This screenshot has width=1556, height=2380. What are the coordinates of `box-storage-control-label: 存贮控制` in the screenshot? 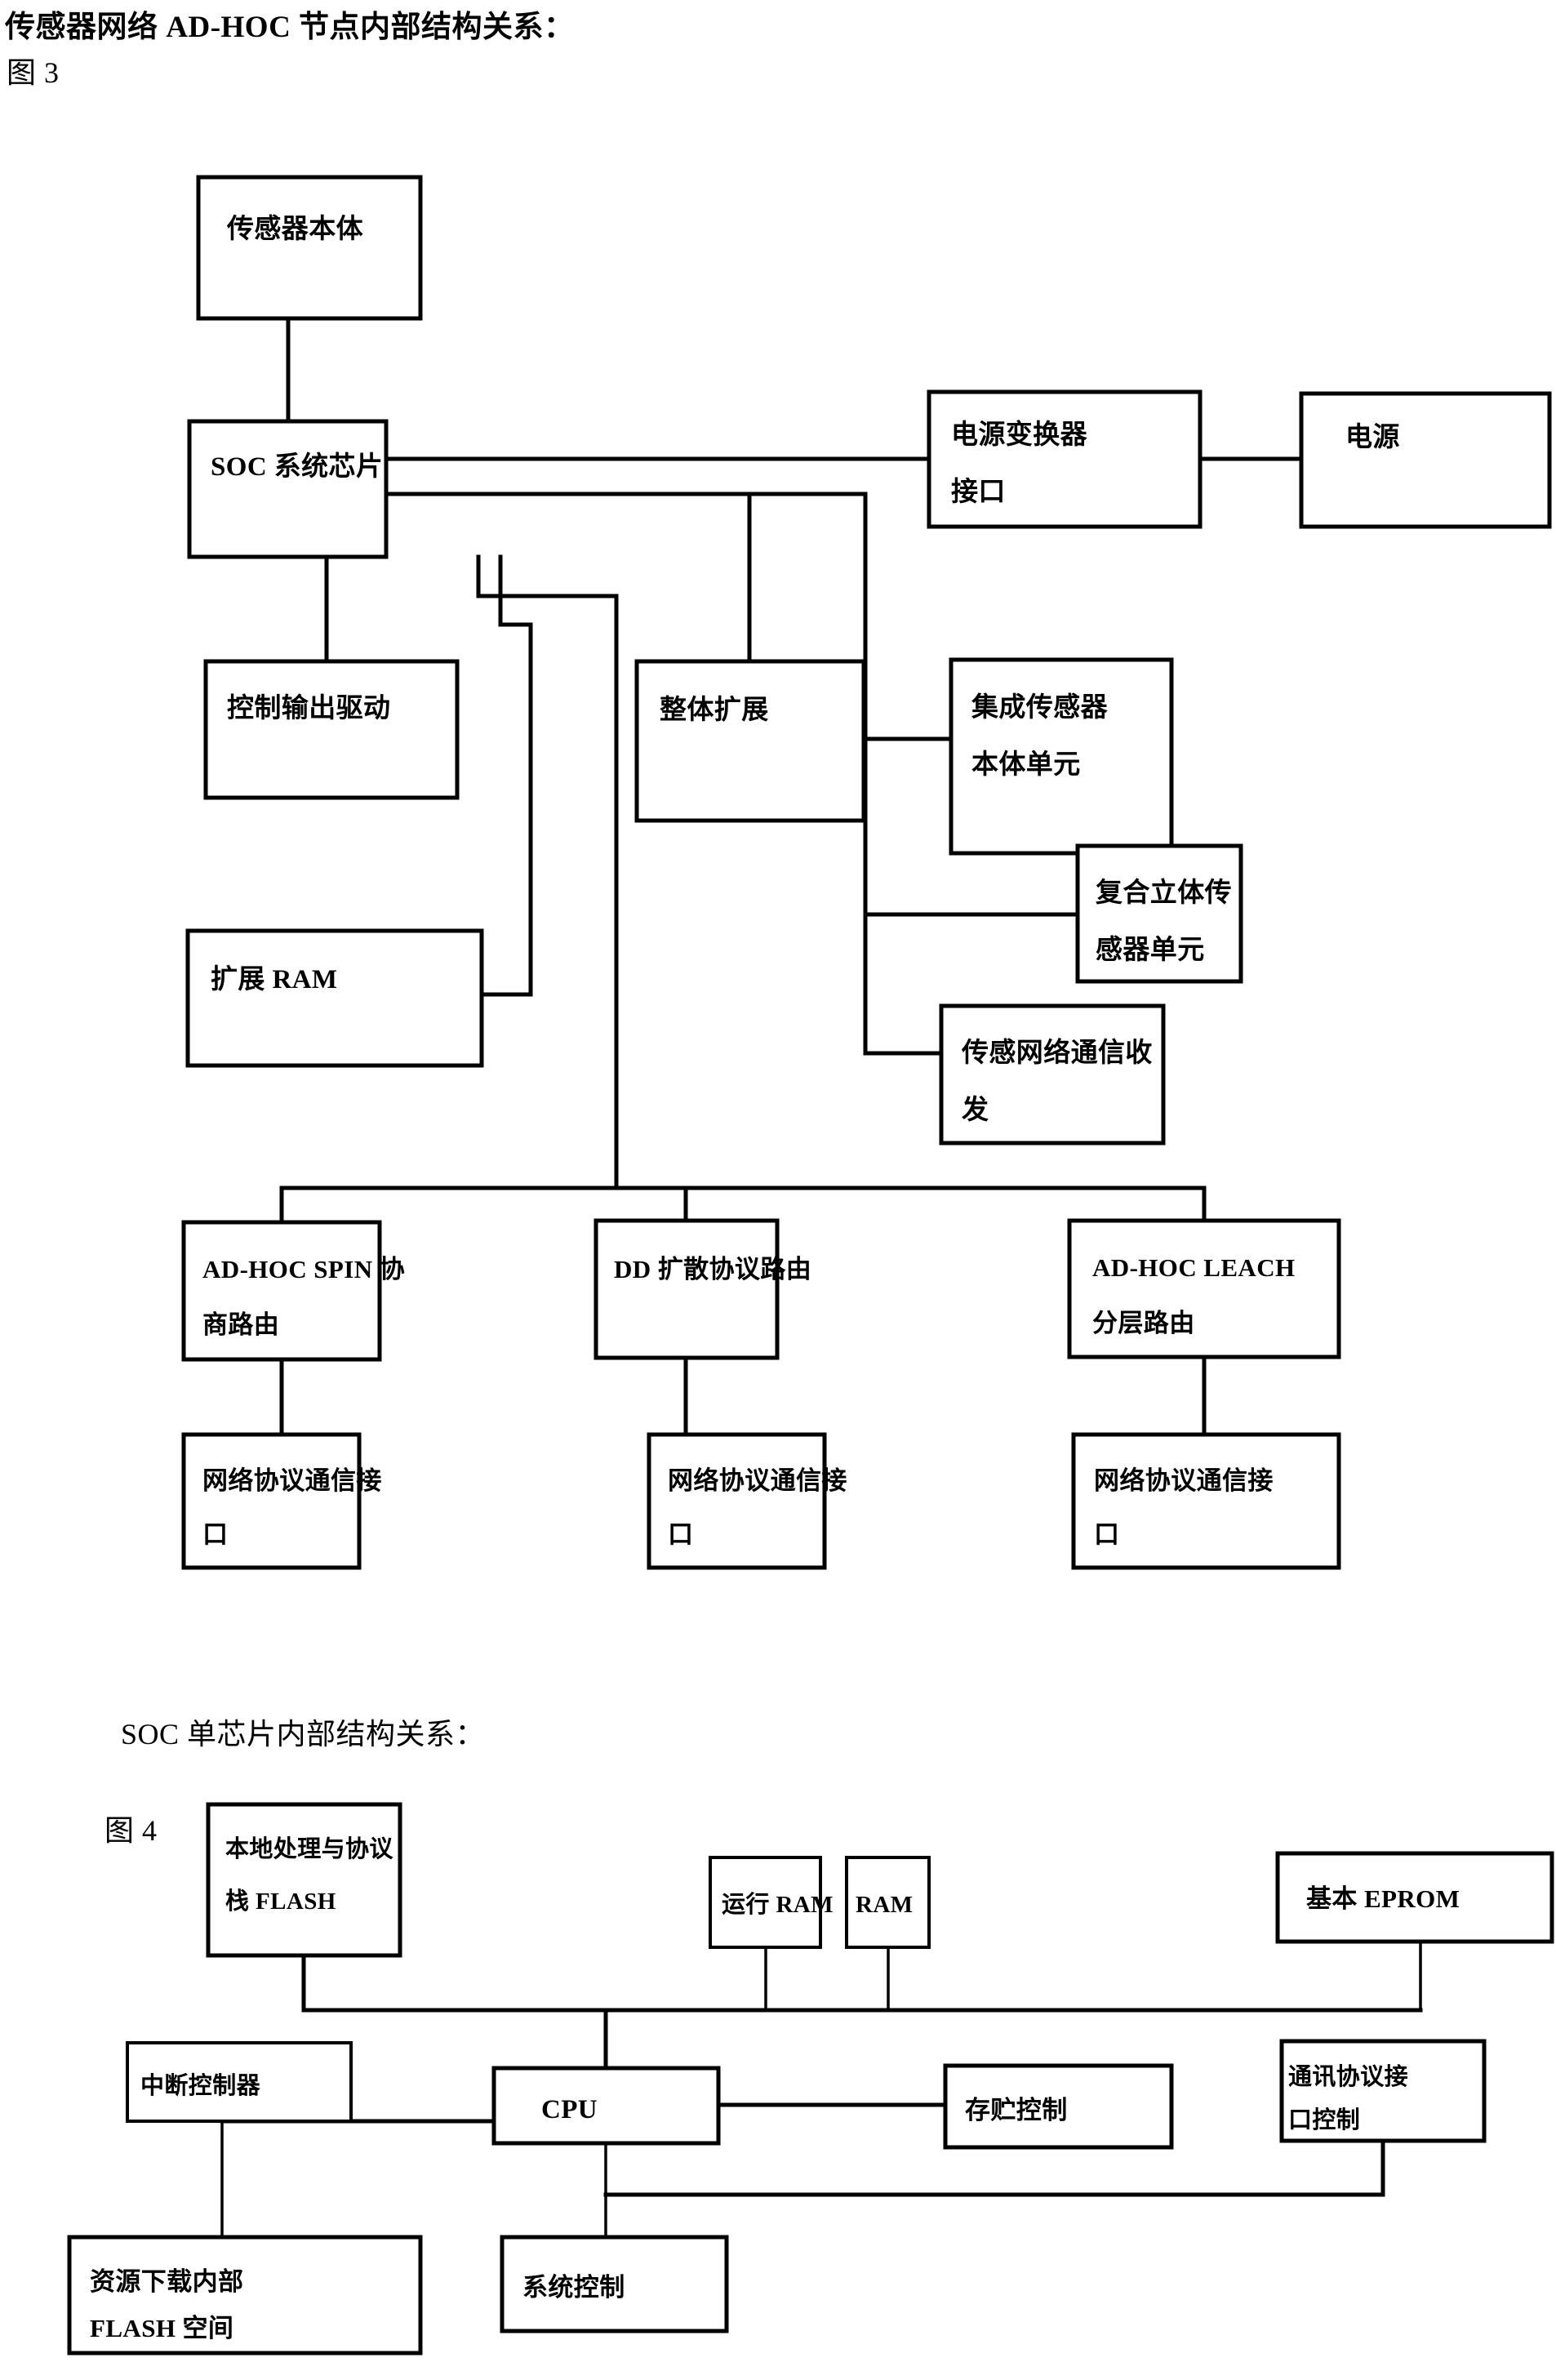 It's located at (1016, 2110).